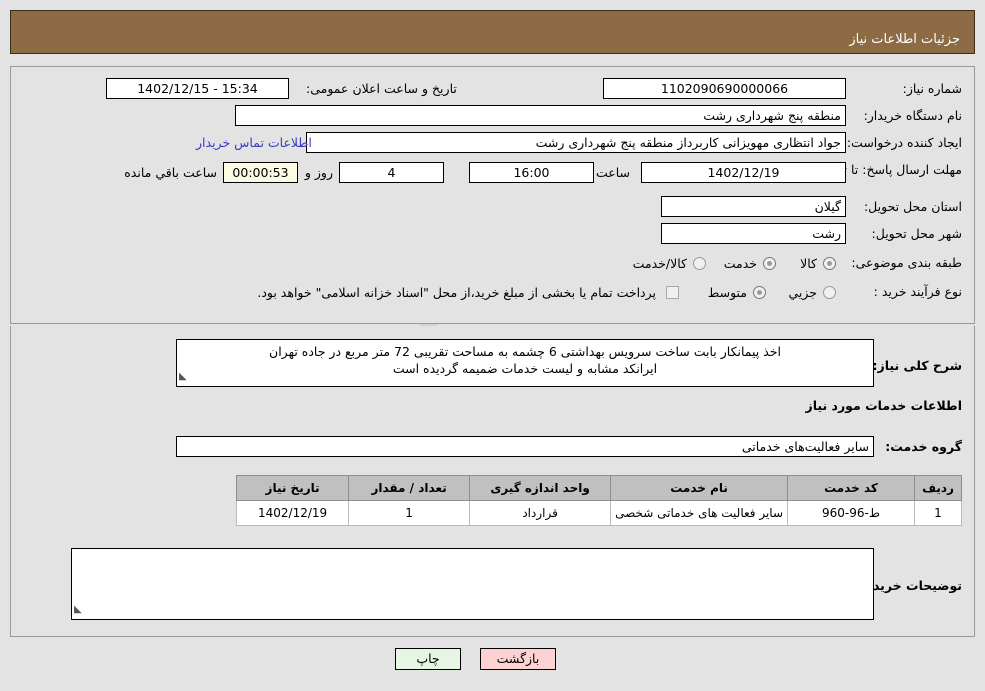 The width and height of the screenshot is (985, 691). I want to click on buyer-contact-link: اطلاعات تماس خریدار, so click(254, 142).